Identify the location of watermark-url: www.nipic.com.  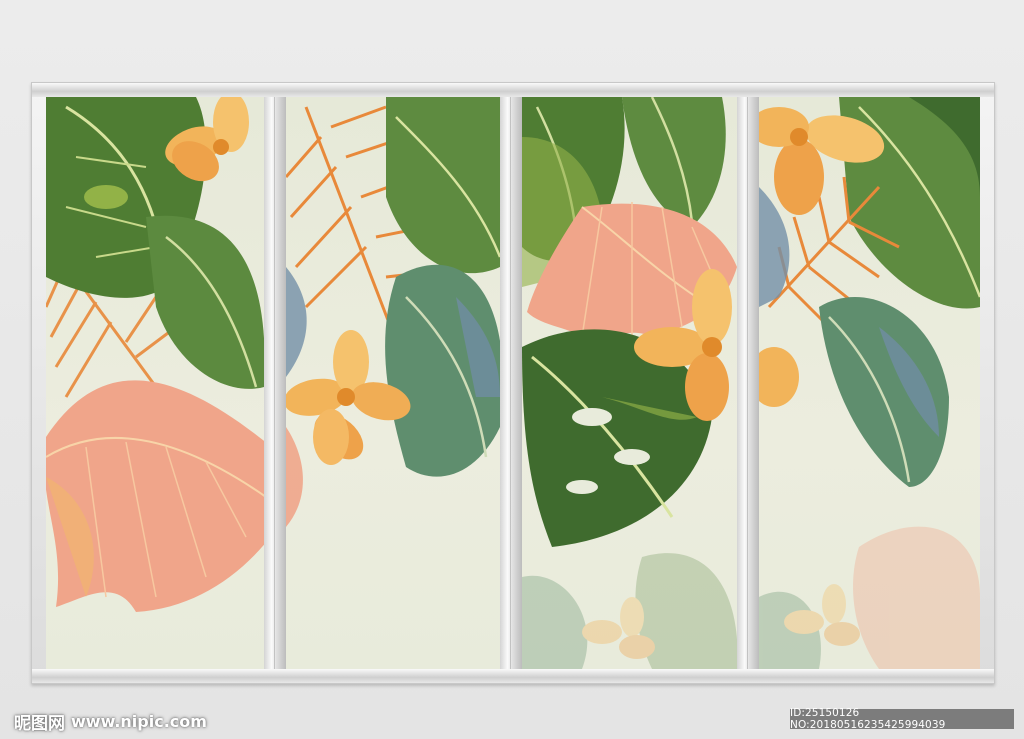
(139, 721).